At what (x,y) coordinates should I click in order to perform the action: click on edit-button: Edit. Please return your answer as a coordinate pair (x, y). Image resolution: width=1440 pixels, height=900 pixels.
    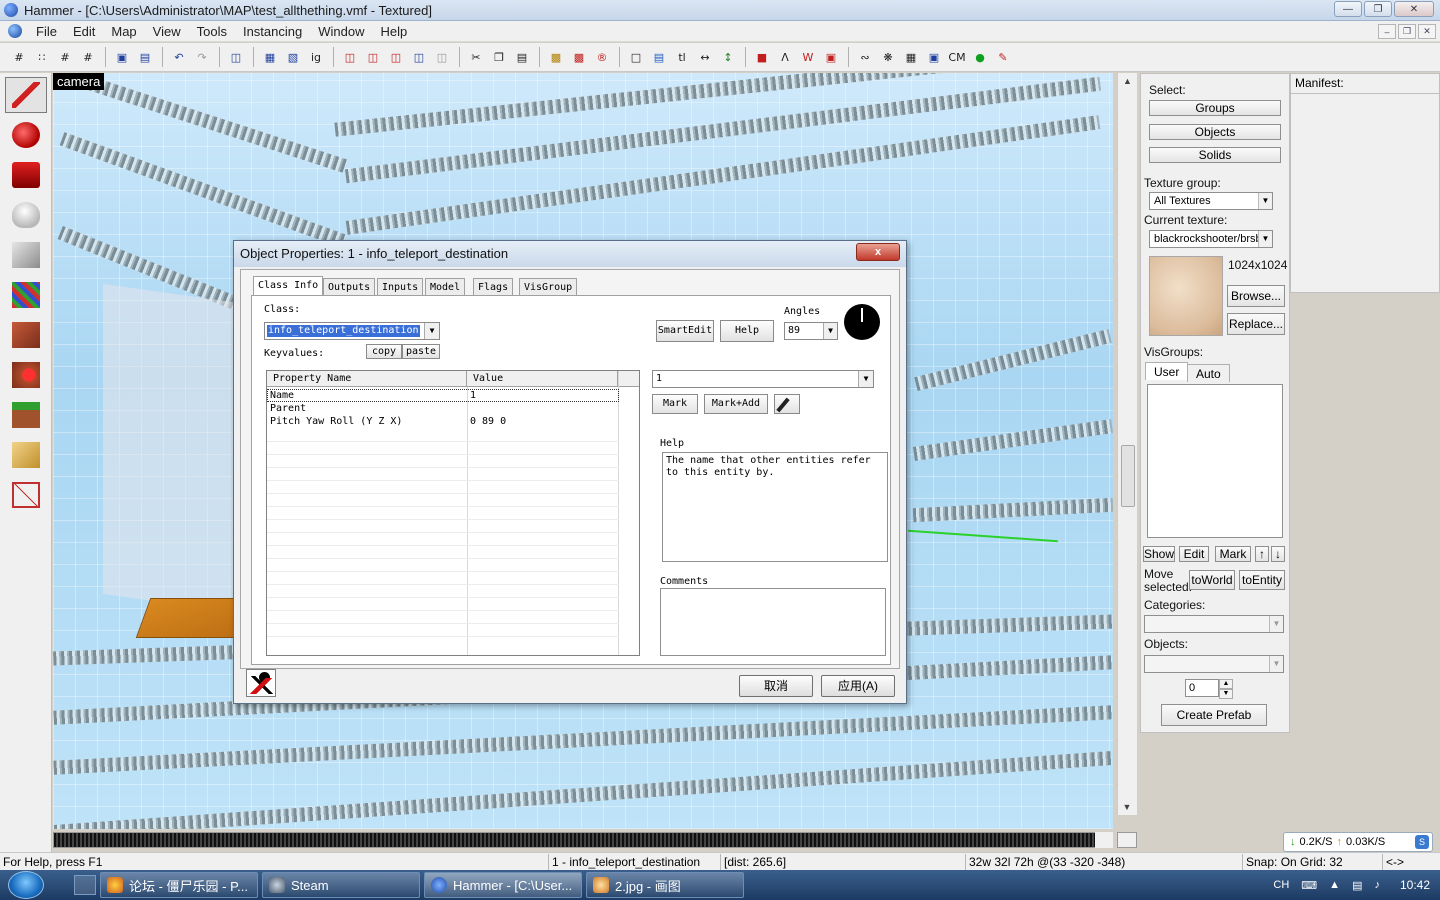
    Looking at the image, I should click on (1194, 554).